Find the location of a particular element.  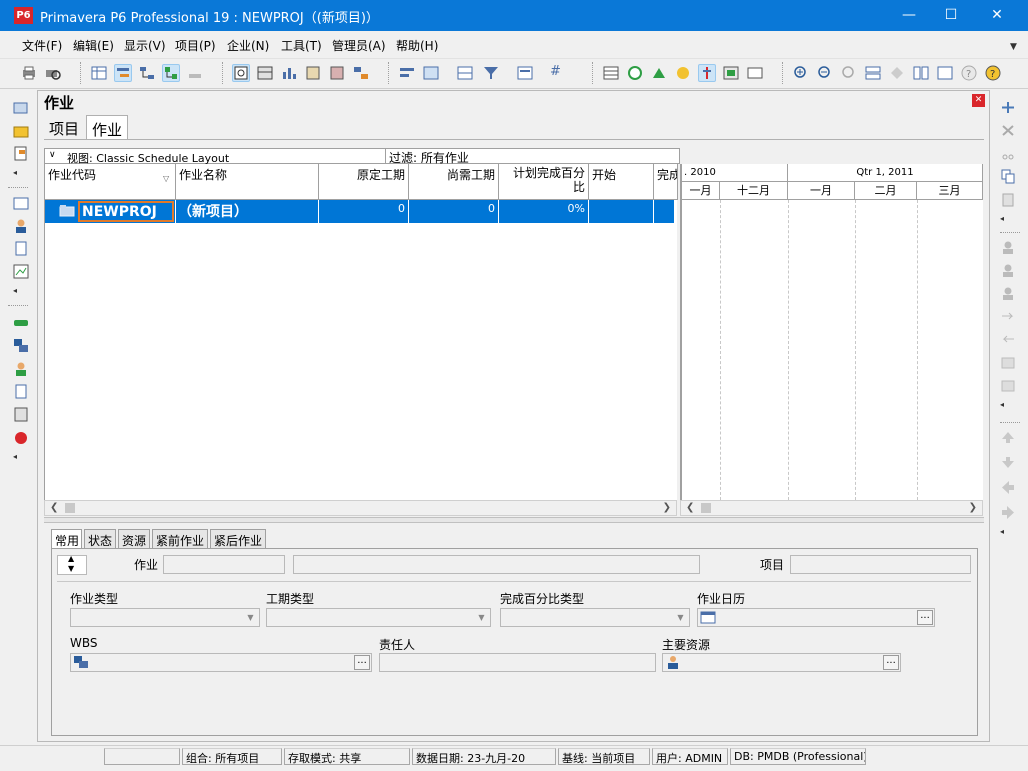

menu-help: 帮助(H) is located at coordinates (417, 45).